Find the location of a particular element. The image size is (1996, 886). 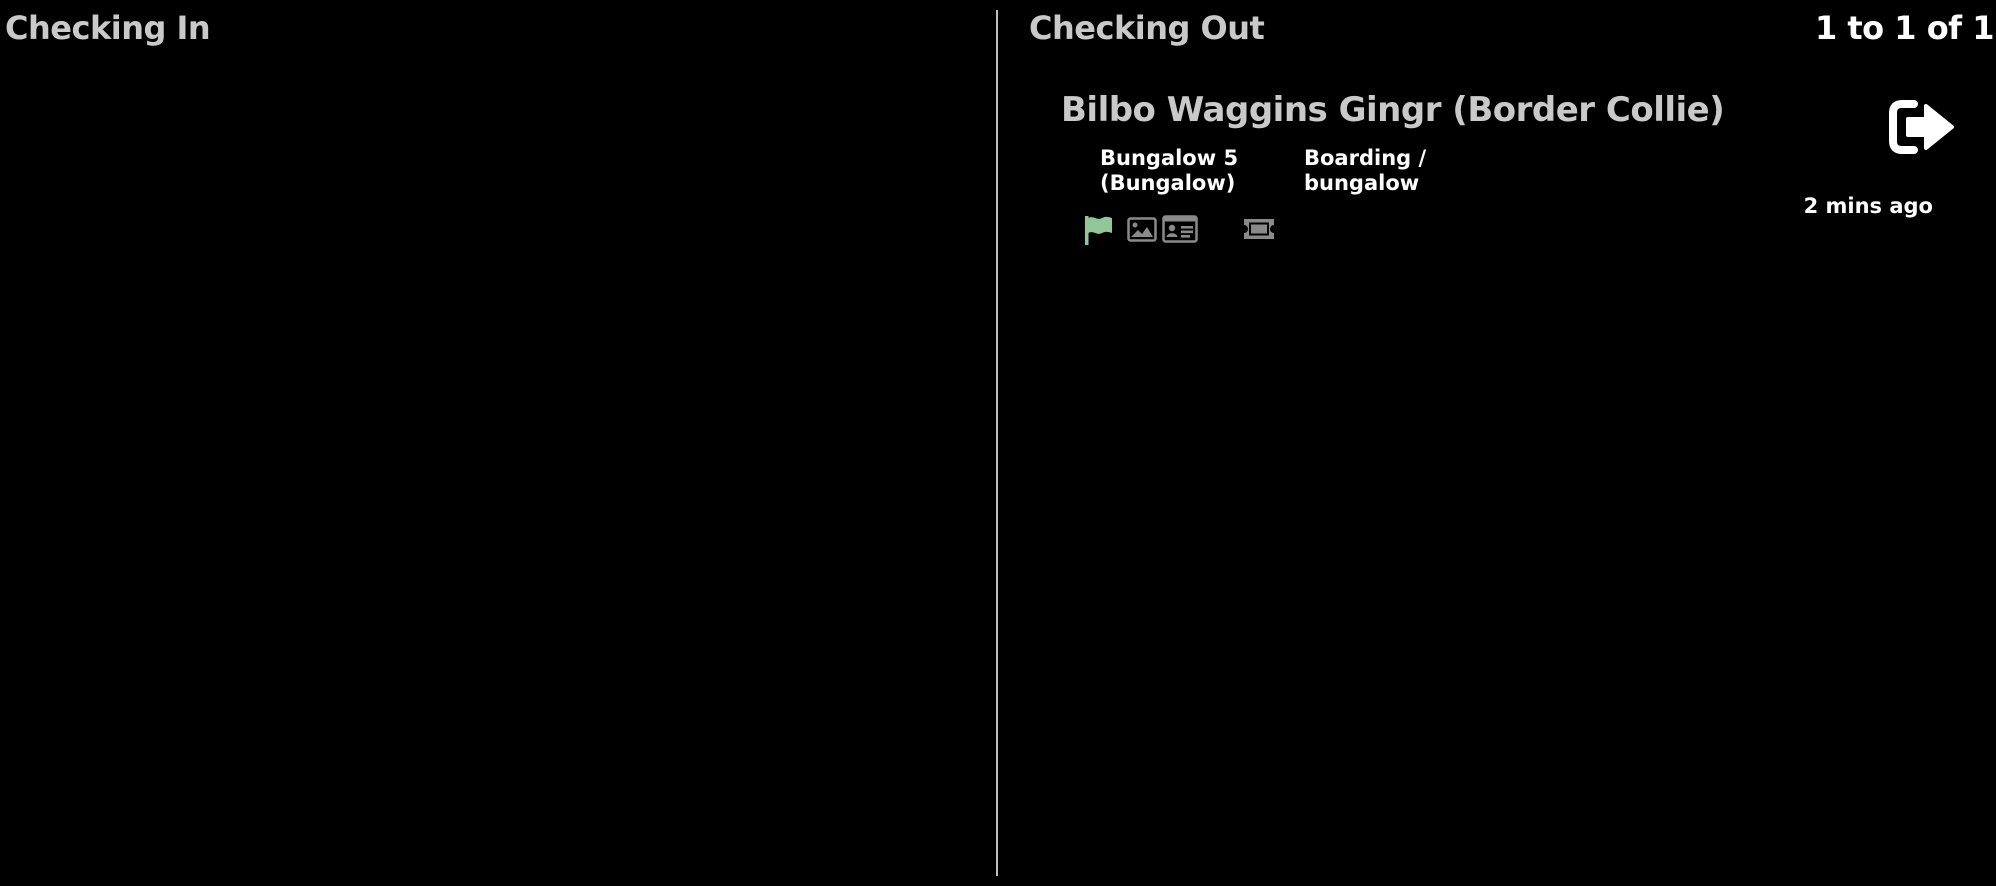

checking-in-heading: Checking In is located at coordinates (108, 28).